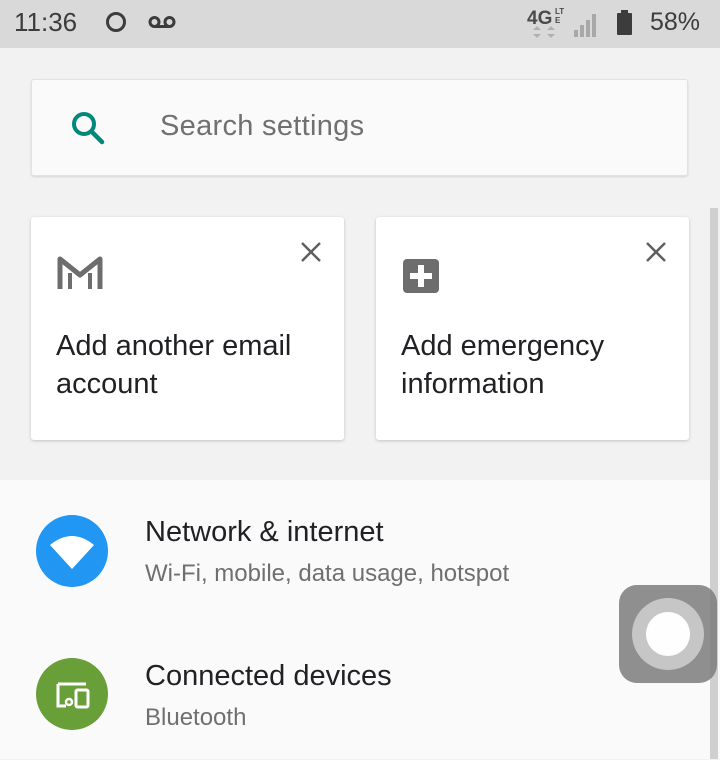  Describe the element at coordinates (421, 276) in the screenshot. I see `medical-plus-icon` at that location.